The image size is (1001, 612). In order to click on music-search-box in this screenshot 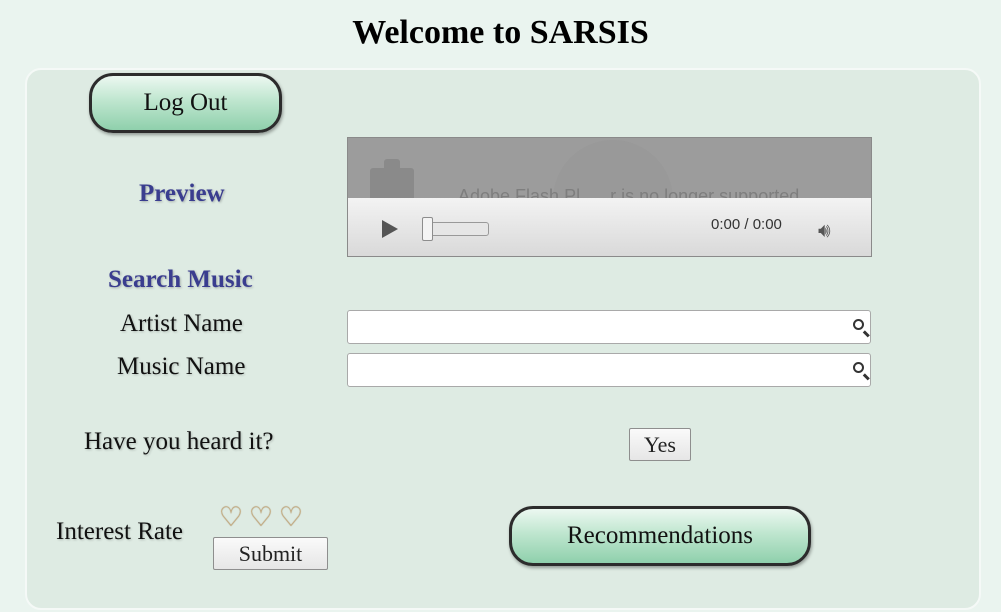, I will do `click(609, 370)`.